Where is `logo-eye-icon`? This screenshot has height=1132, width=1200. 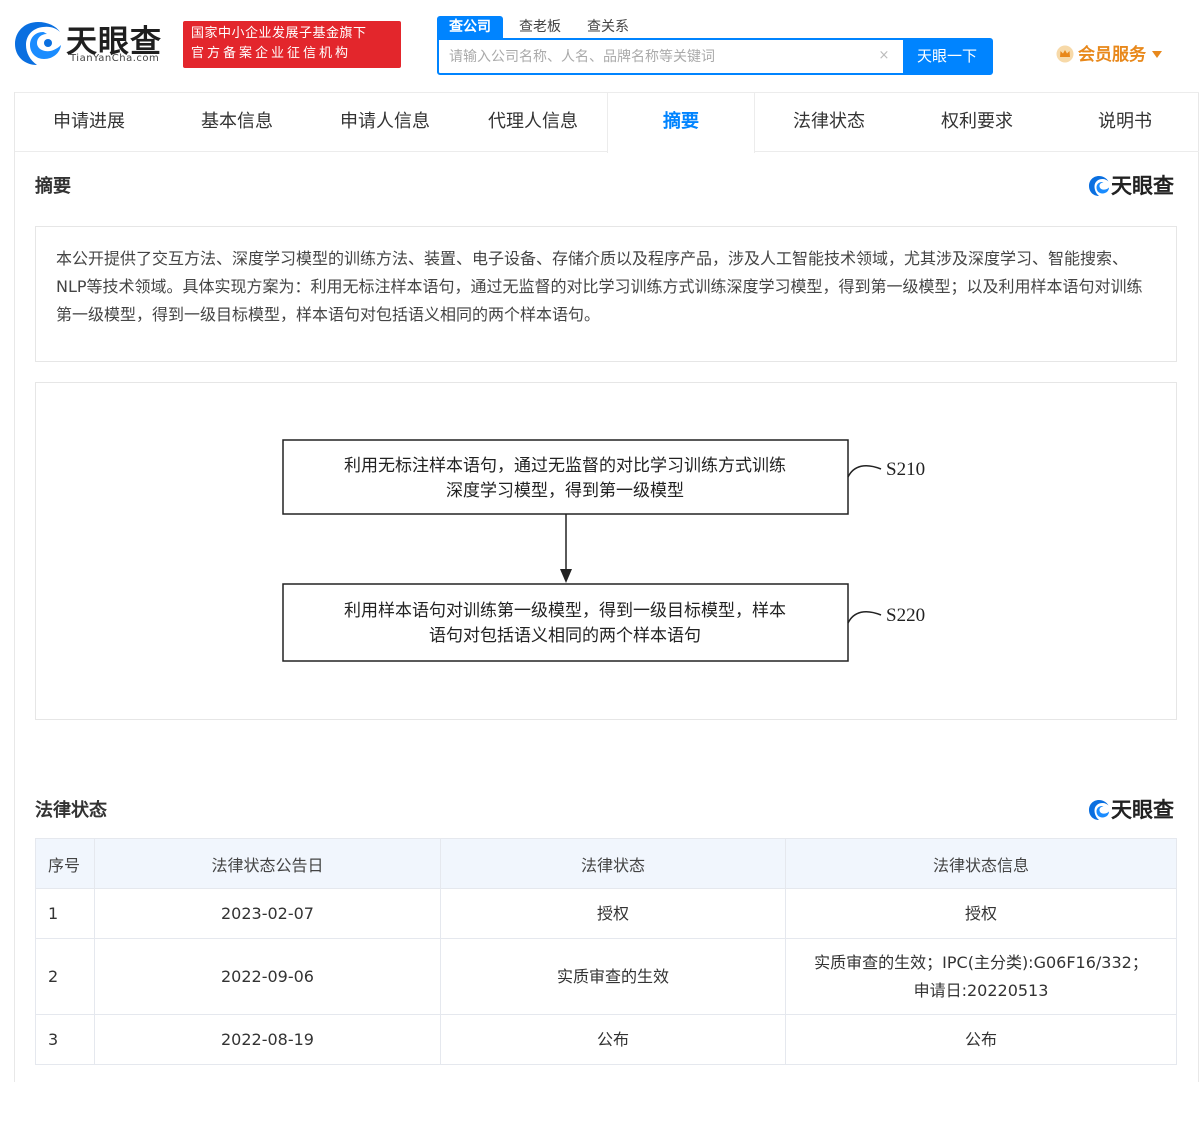
logo-eye-icon is located at coordinates (38, 43).